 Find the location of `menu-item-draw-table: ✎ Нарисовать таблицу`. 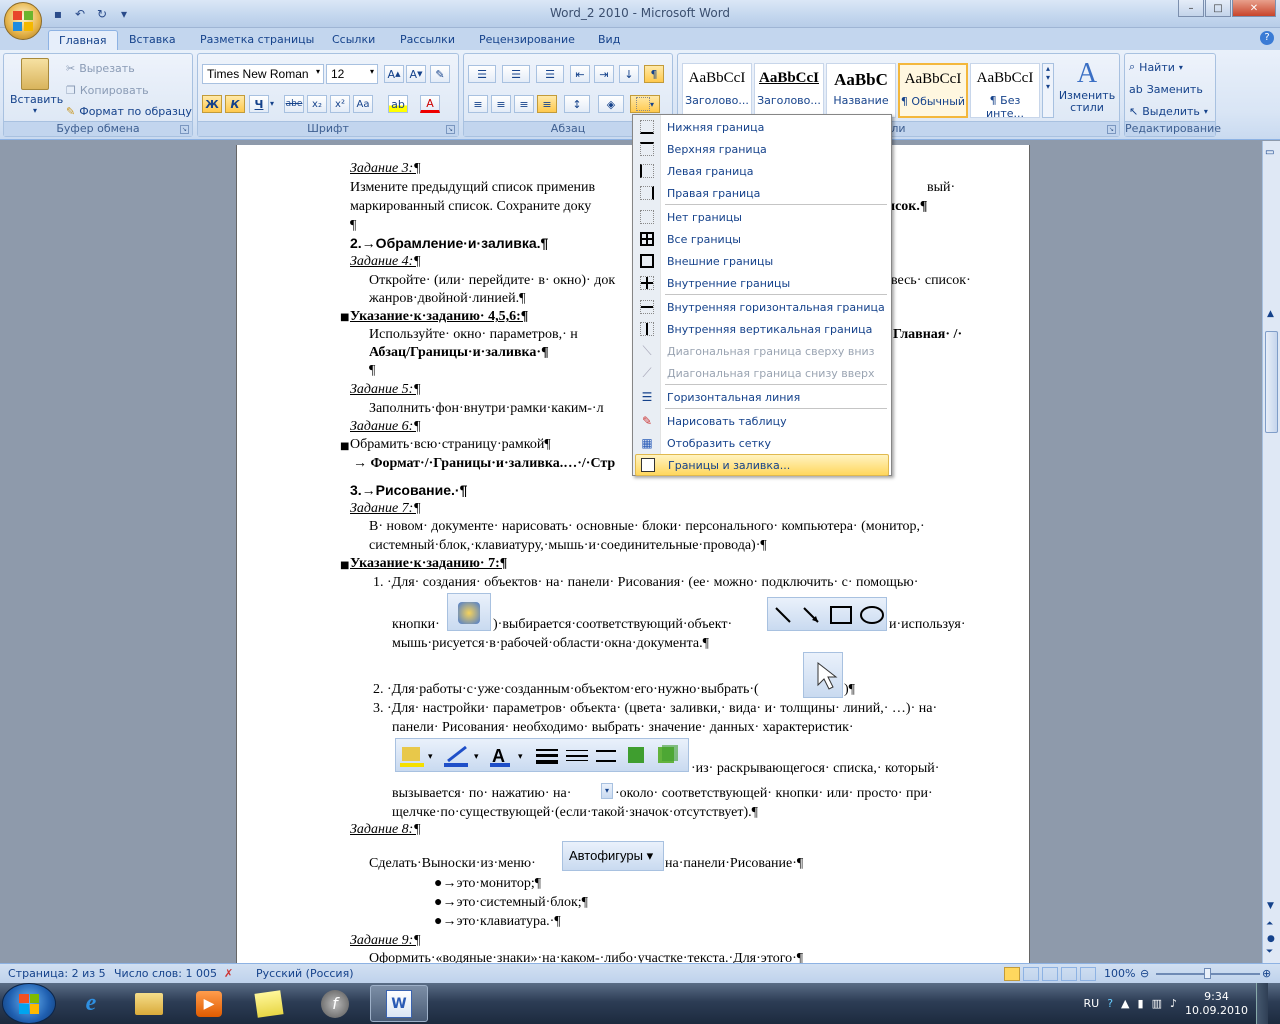

menu-item-draw-table: ✎ Нарисовать таблицу is located at coordinates (762, 421).